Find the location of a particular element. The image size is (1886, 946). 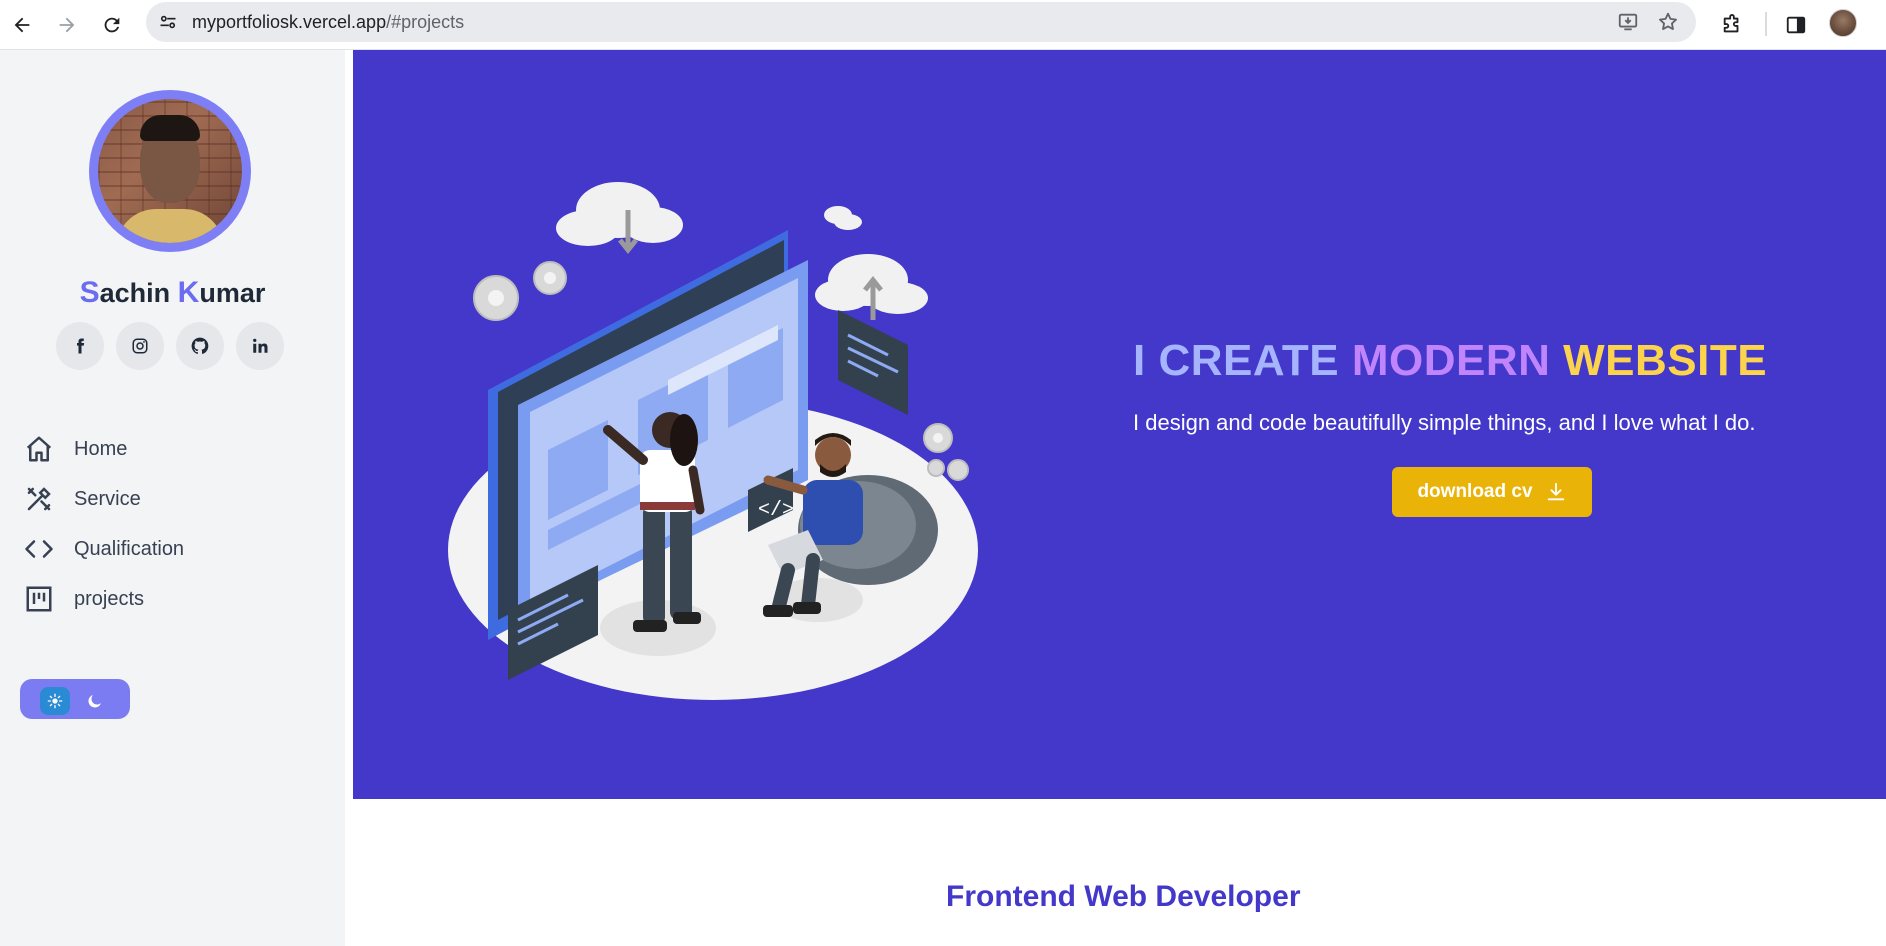

sidebar-item-projects: projects is located at coordinates (154, 599).